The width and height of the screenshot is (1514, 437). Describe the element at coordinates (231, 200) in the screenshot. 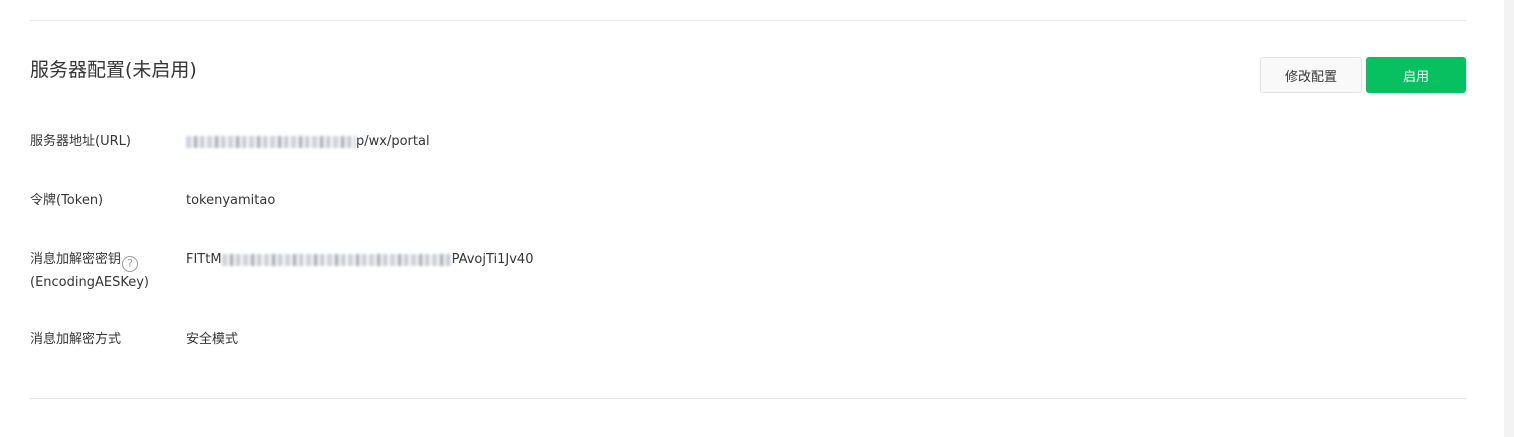

I see `token-value: tokenyamitao` at that location.